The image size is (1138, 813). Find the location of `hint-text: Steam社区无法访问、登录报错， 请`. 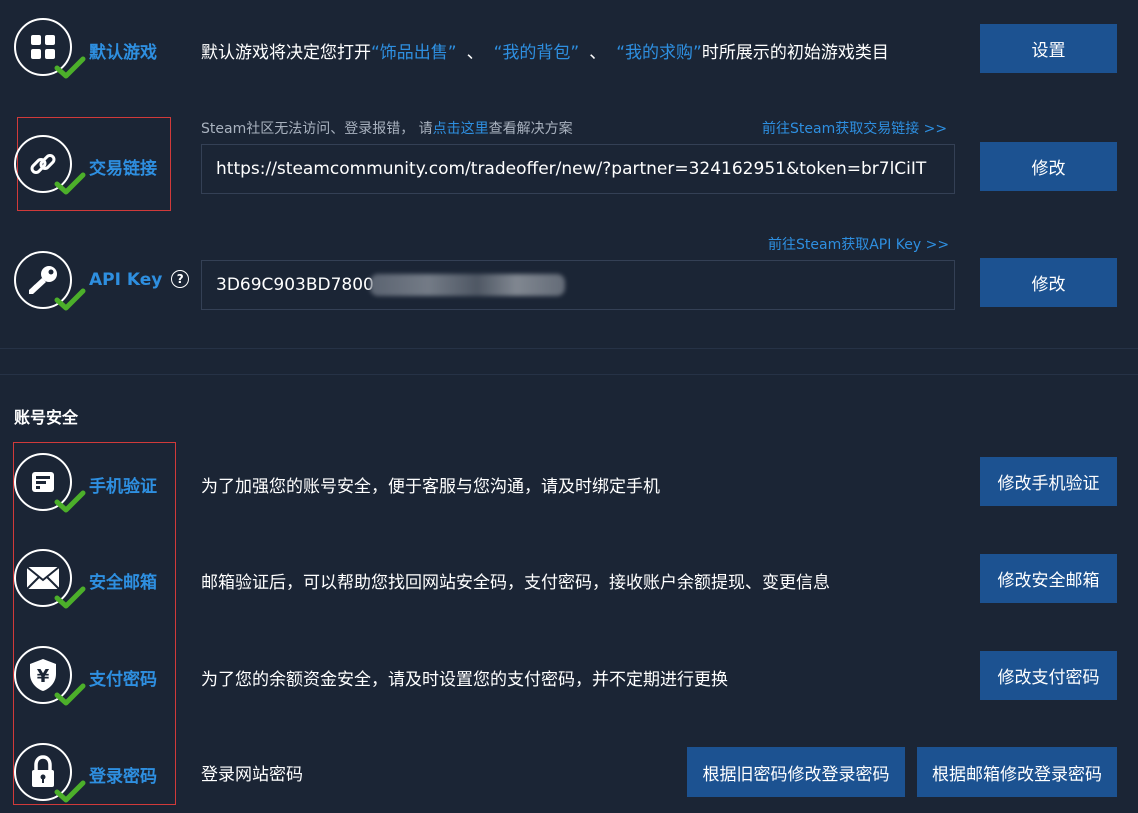

hint-text: Steam社区无法访问、登录报错， 请 is located at coordinates (317, 129).